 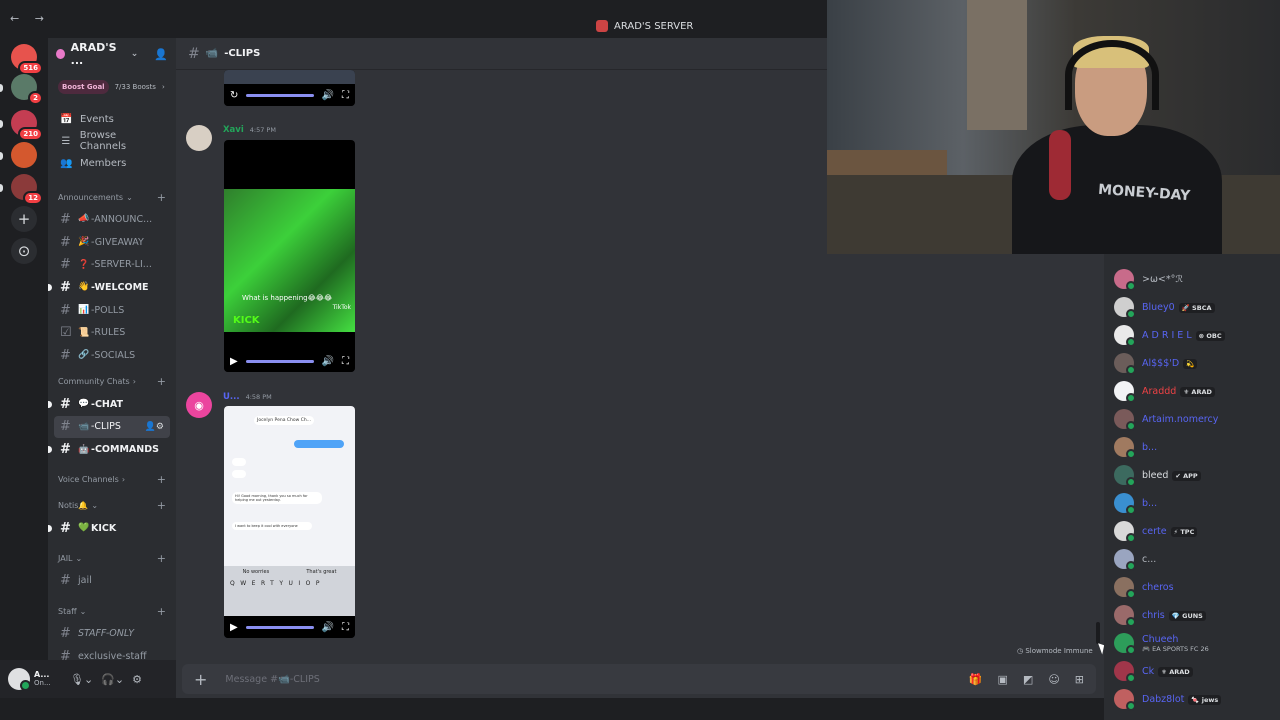 What do you see at coordinates (112, 119) in the screenshot?
I see `nav-events: 📅 Events` at bounding box center [112, 119].